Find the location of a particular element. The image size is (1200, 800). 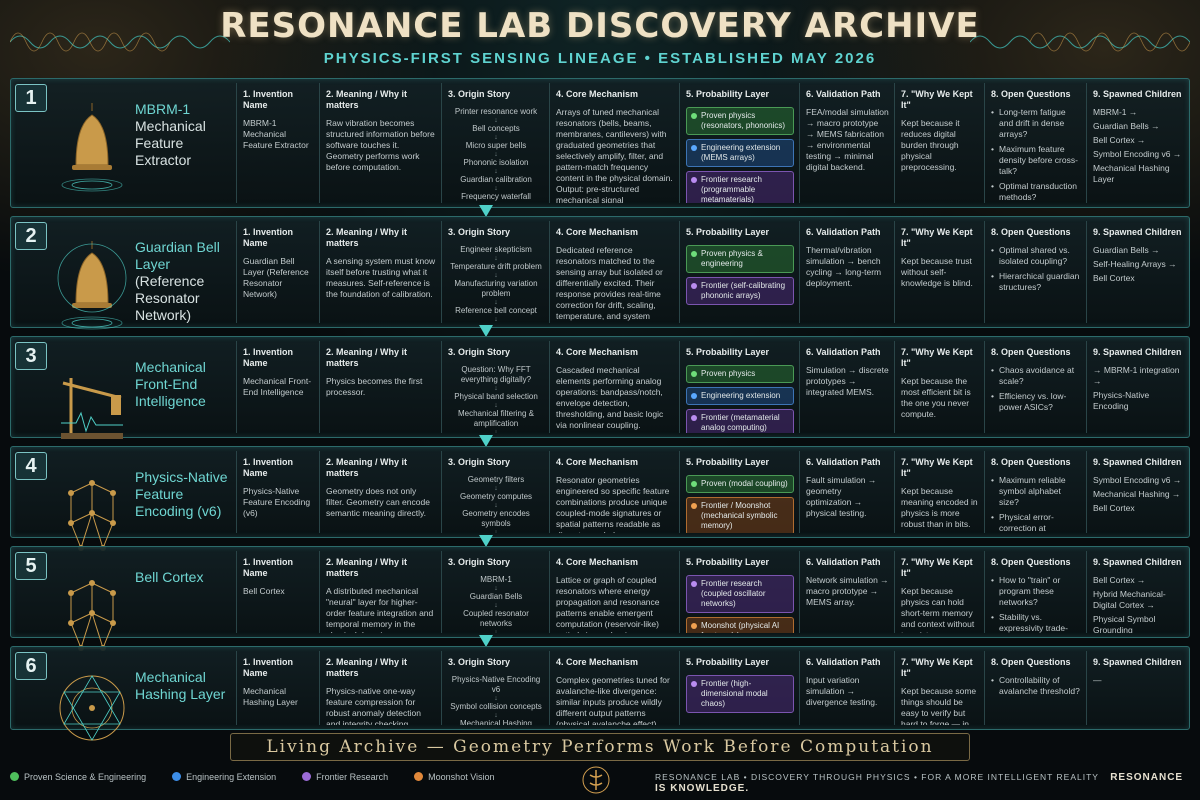

origin-step: Guardian Bells is located at coordinates (496, 596).